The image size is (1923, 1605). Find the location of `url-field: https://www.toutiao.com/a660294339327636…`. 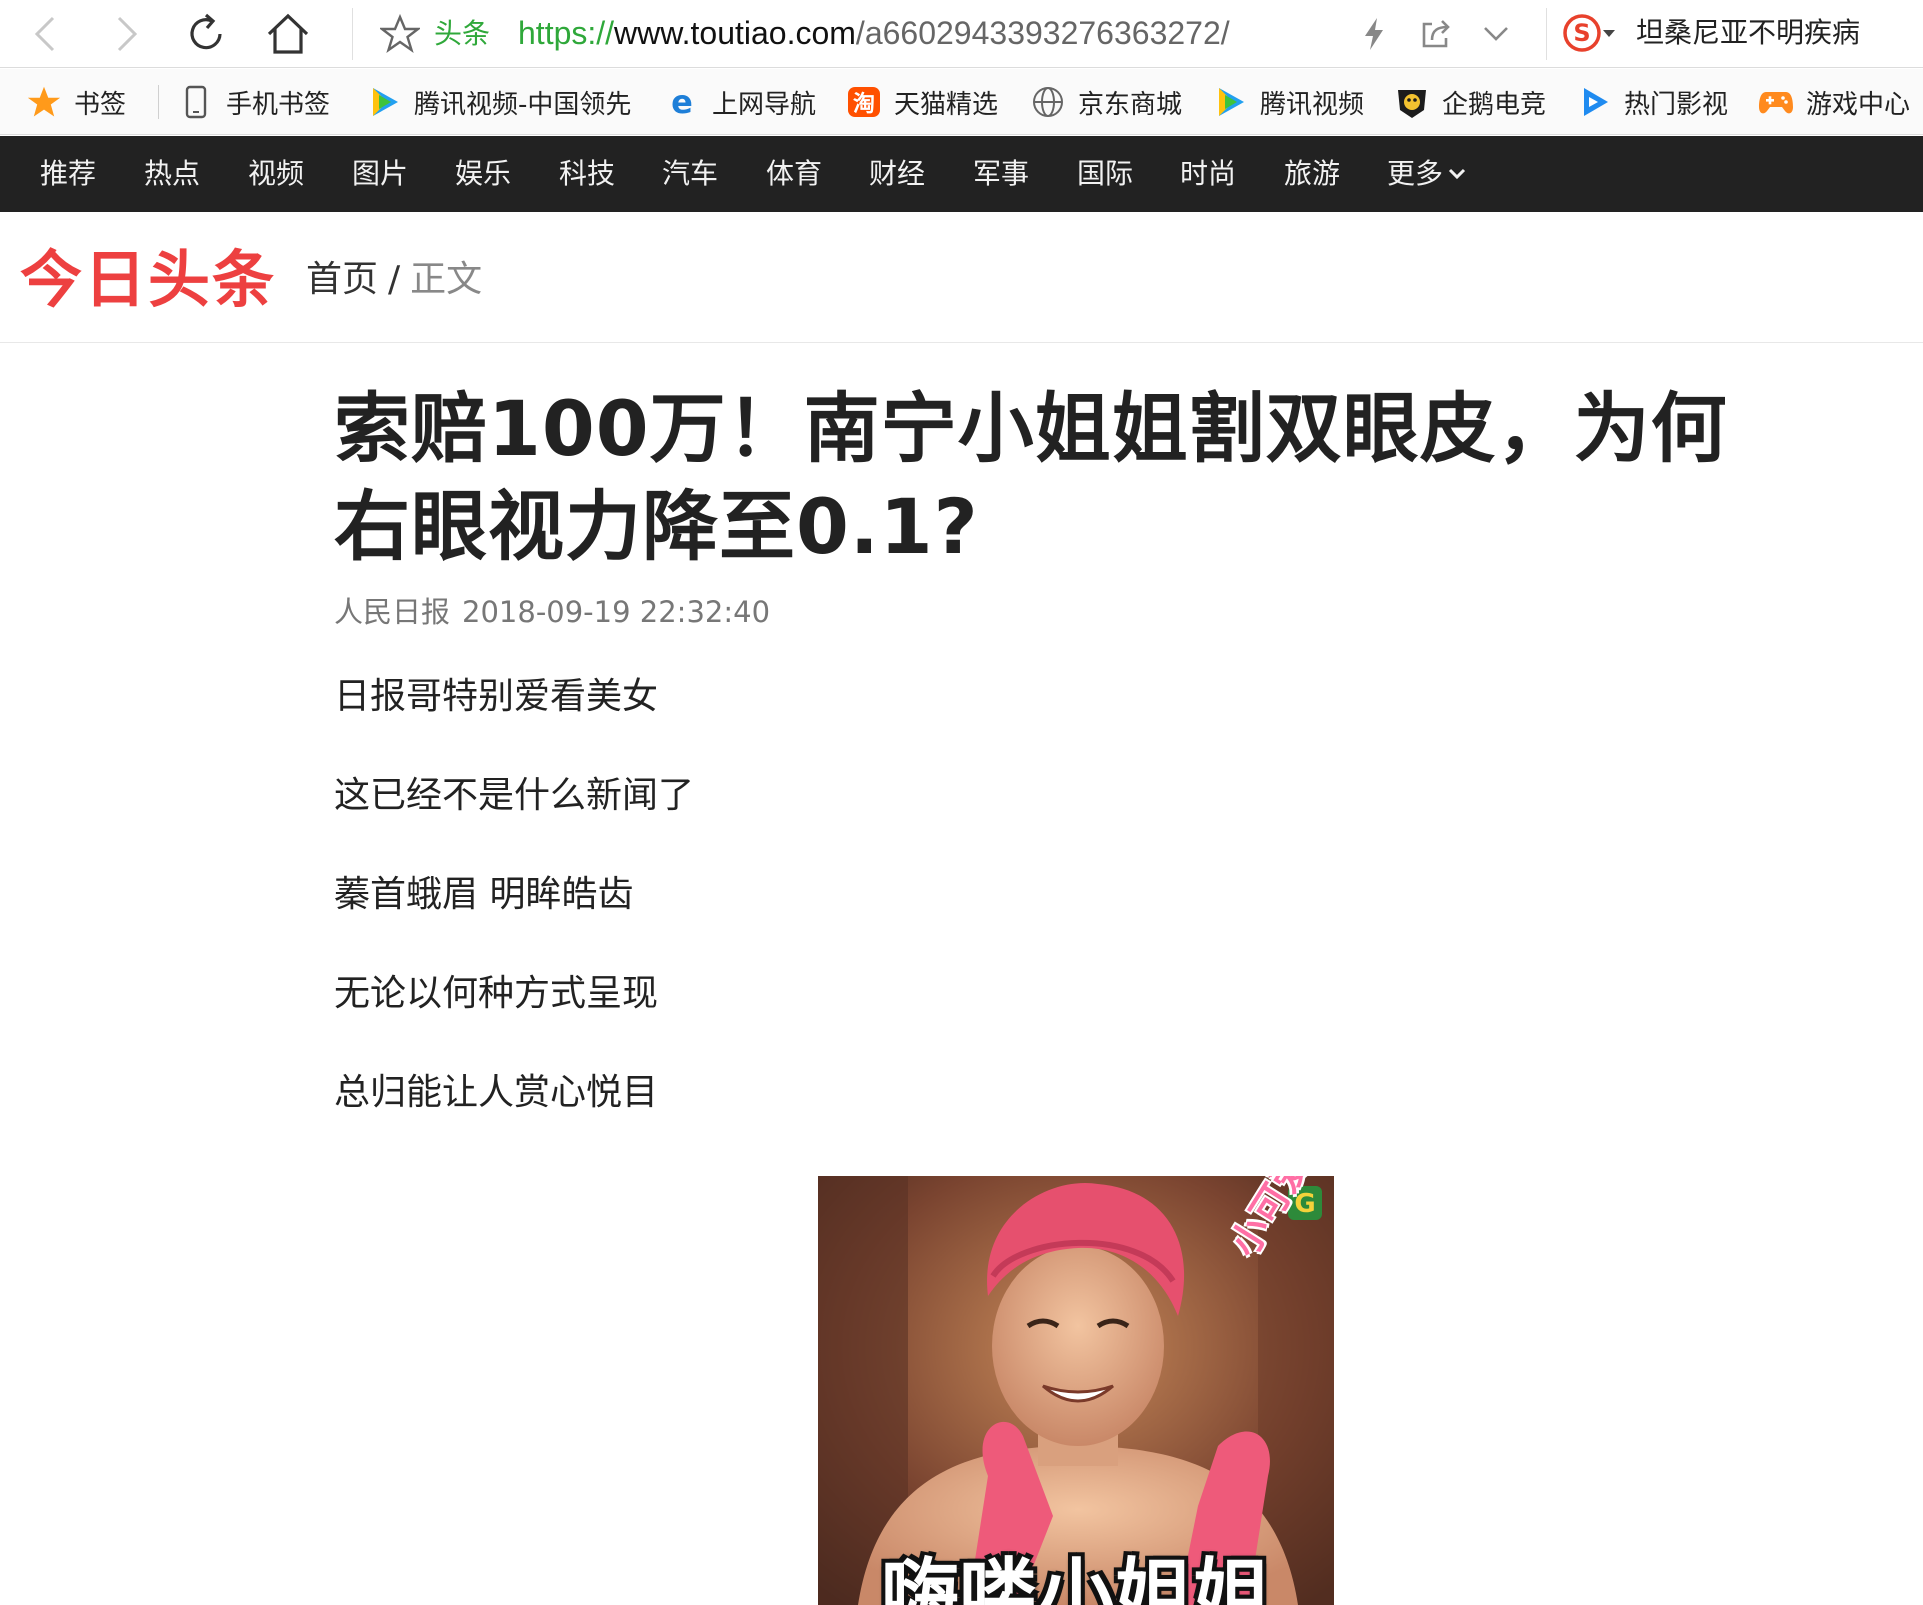

url-field: https://www.toutiao.com/a660294339327636… is located at coordinates (874, 33).